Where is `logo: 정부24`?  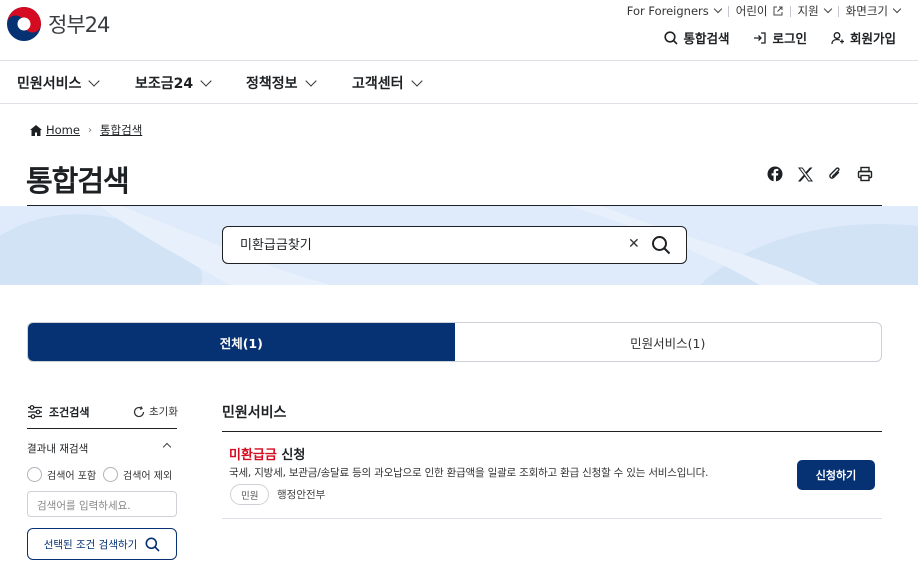 logo: 정부24 is located at coordinates (58, 24).